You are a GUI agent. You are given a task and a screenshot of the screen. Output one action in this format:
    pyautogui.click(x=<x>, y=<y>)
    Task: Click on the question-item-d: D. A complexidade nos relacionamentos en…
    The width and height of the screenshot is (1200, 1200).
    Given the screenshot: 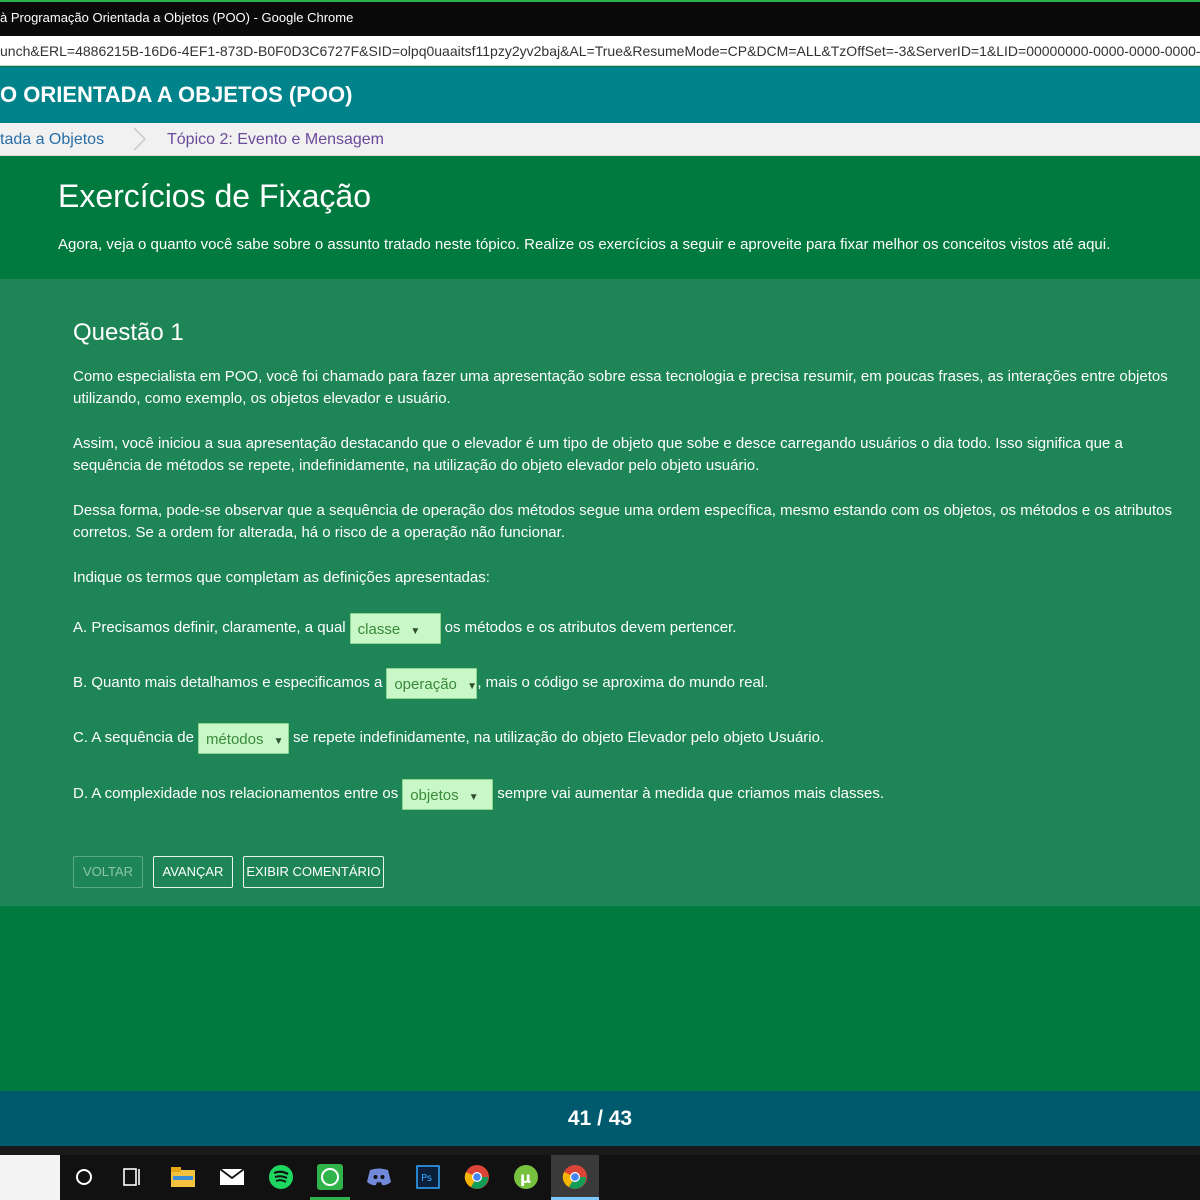 What is the action you would take?
    pyautogui.click(x=478, y=794)
    